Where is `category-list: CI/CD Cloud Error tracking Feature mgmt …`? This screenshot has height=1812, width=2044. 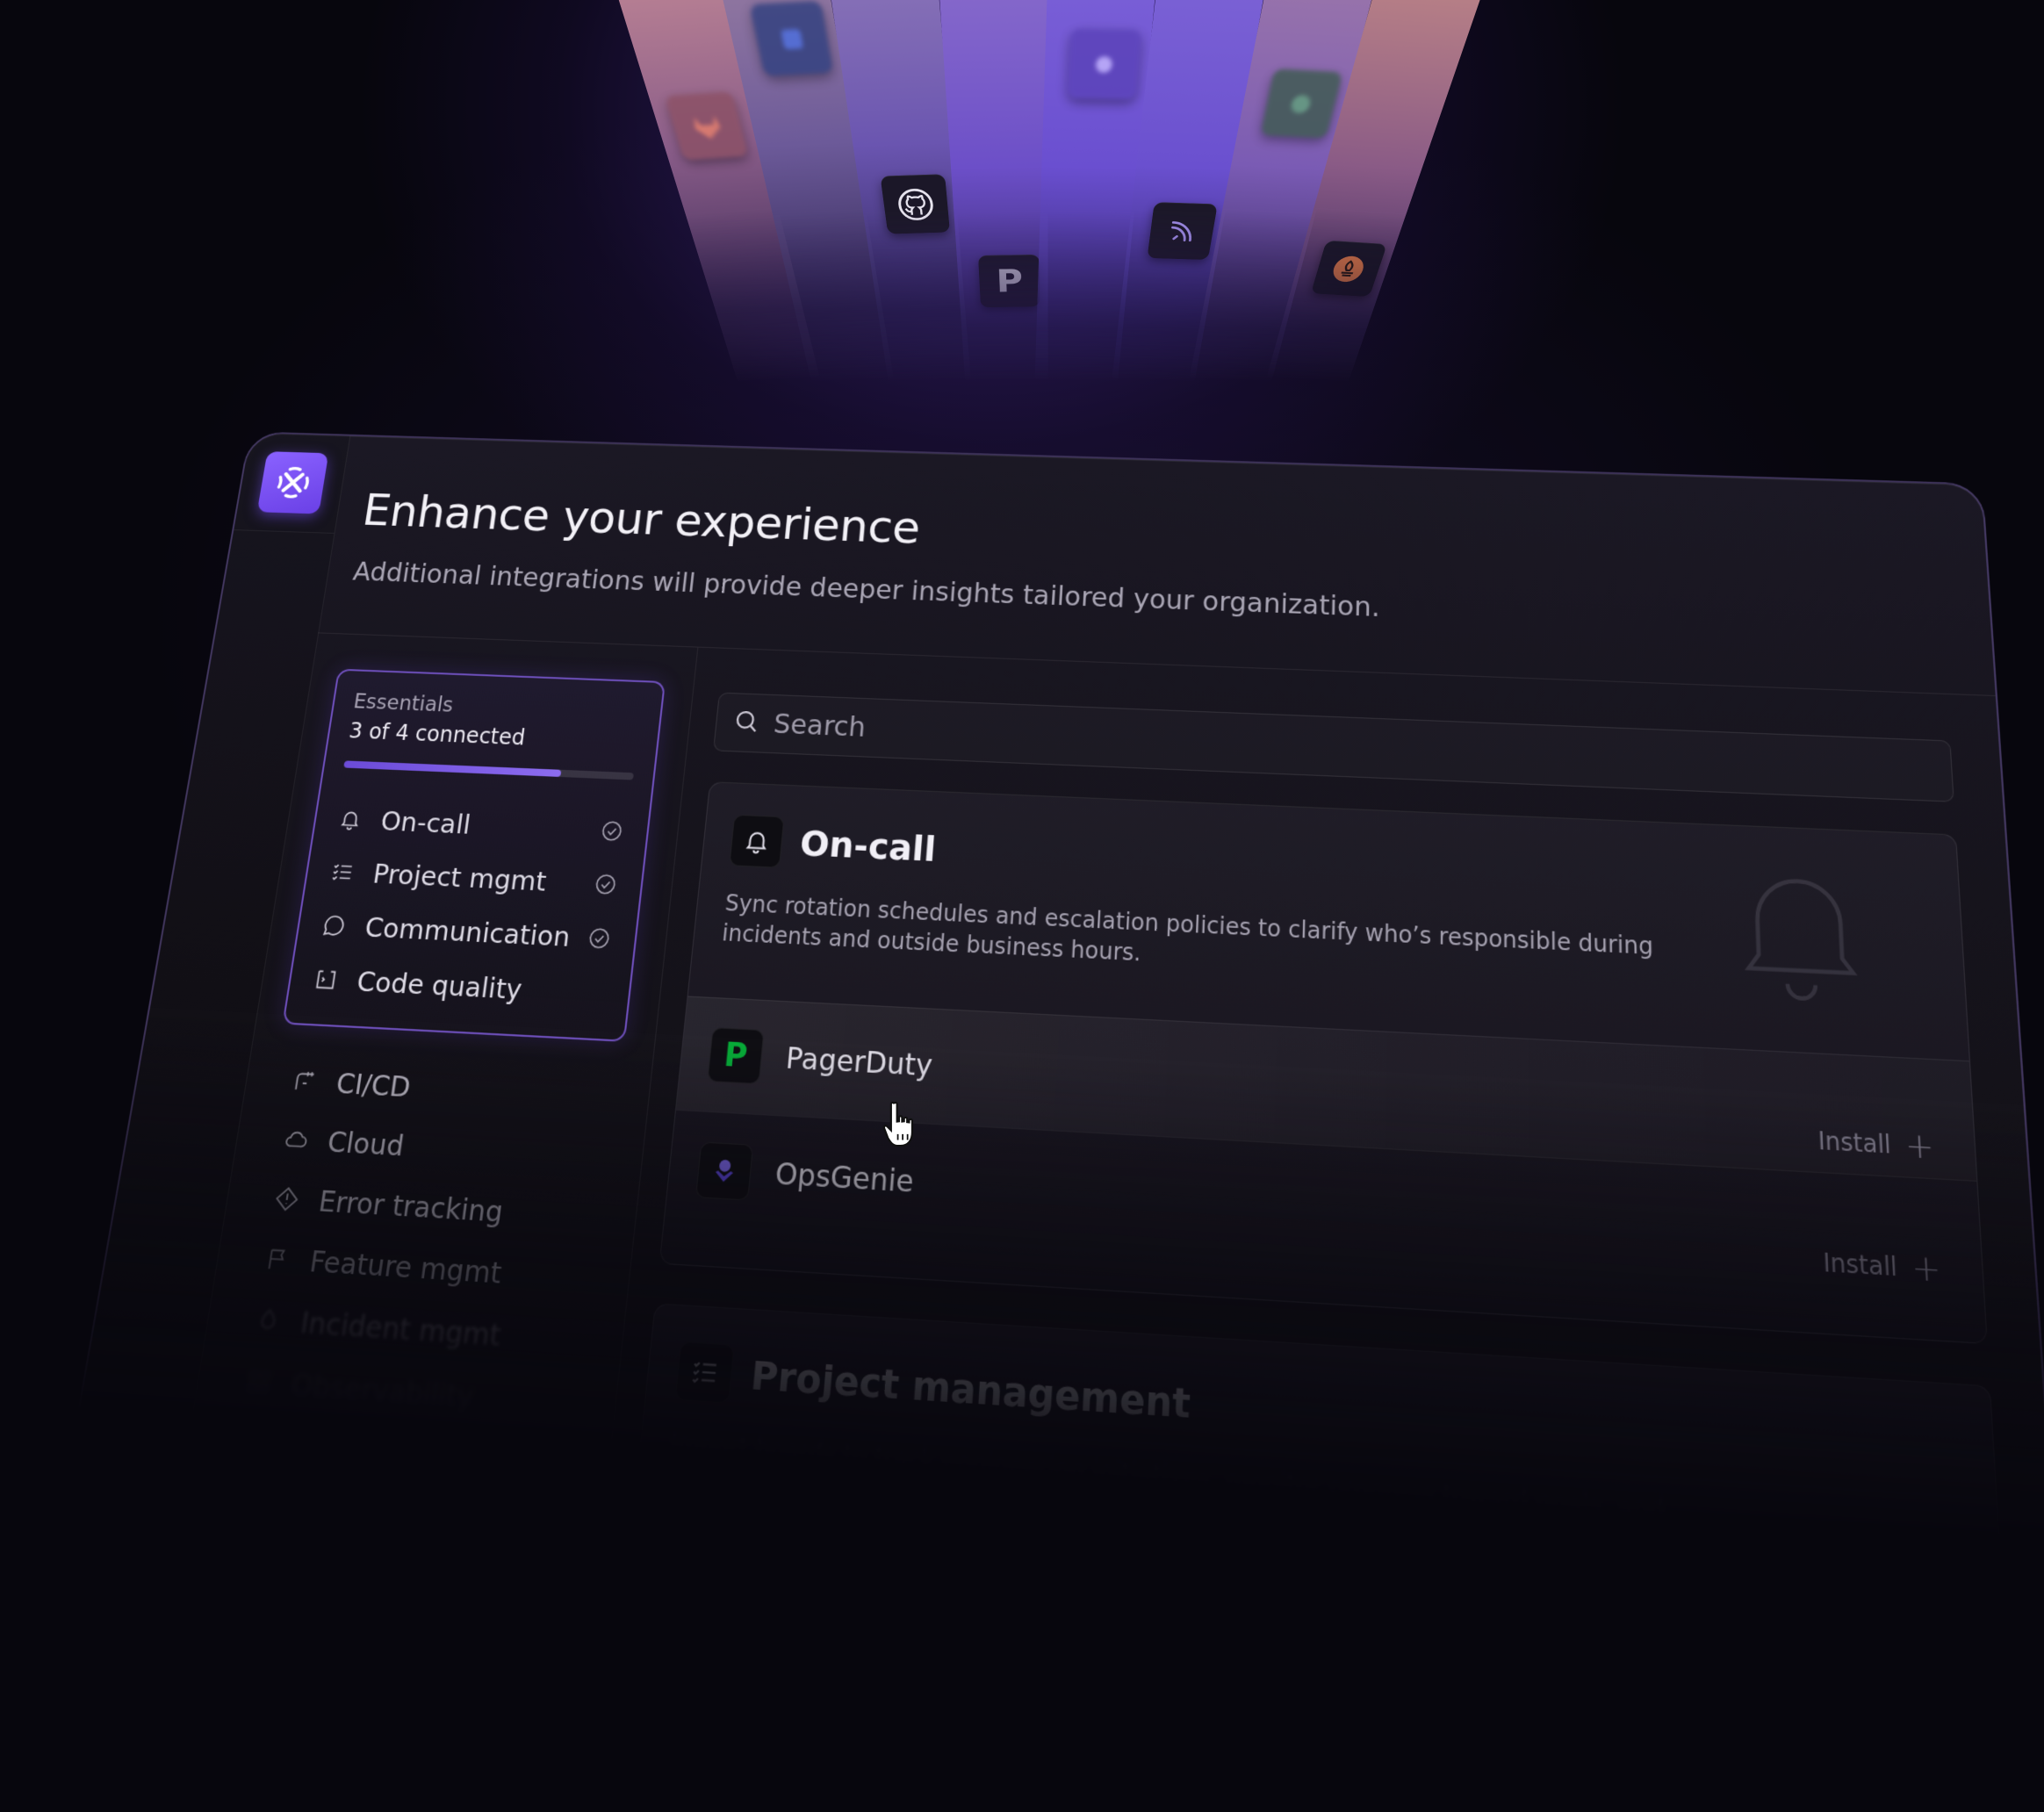
category-list: CI/CD Cloud Error tracking Feature mgmt … is located at coordinates (422, 1309).